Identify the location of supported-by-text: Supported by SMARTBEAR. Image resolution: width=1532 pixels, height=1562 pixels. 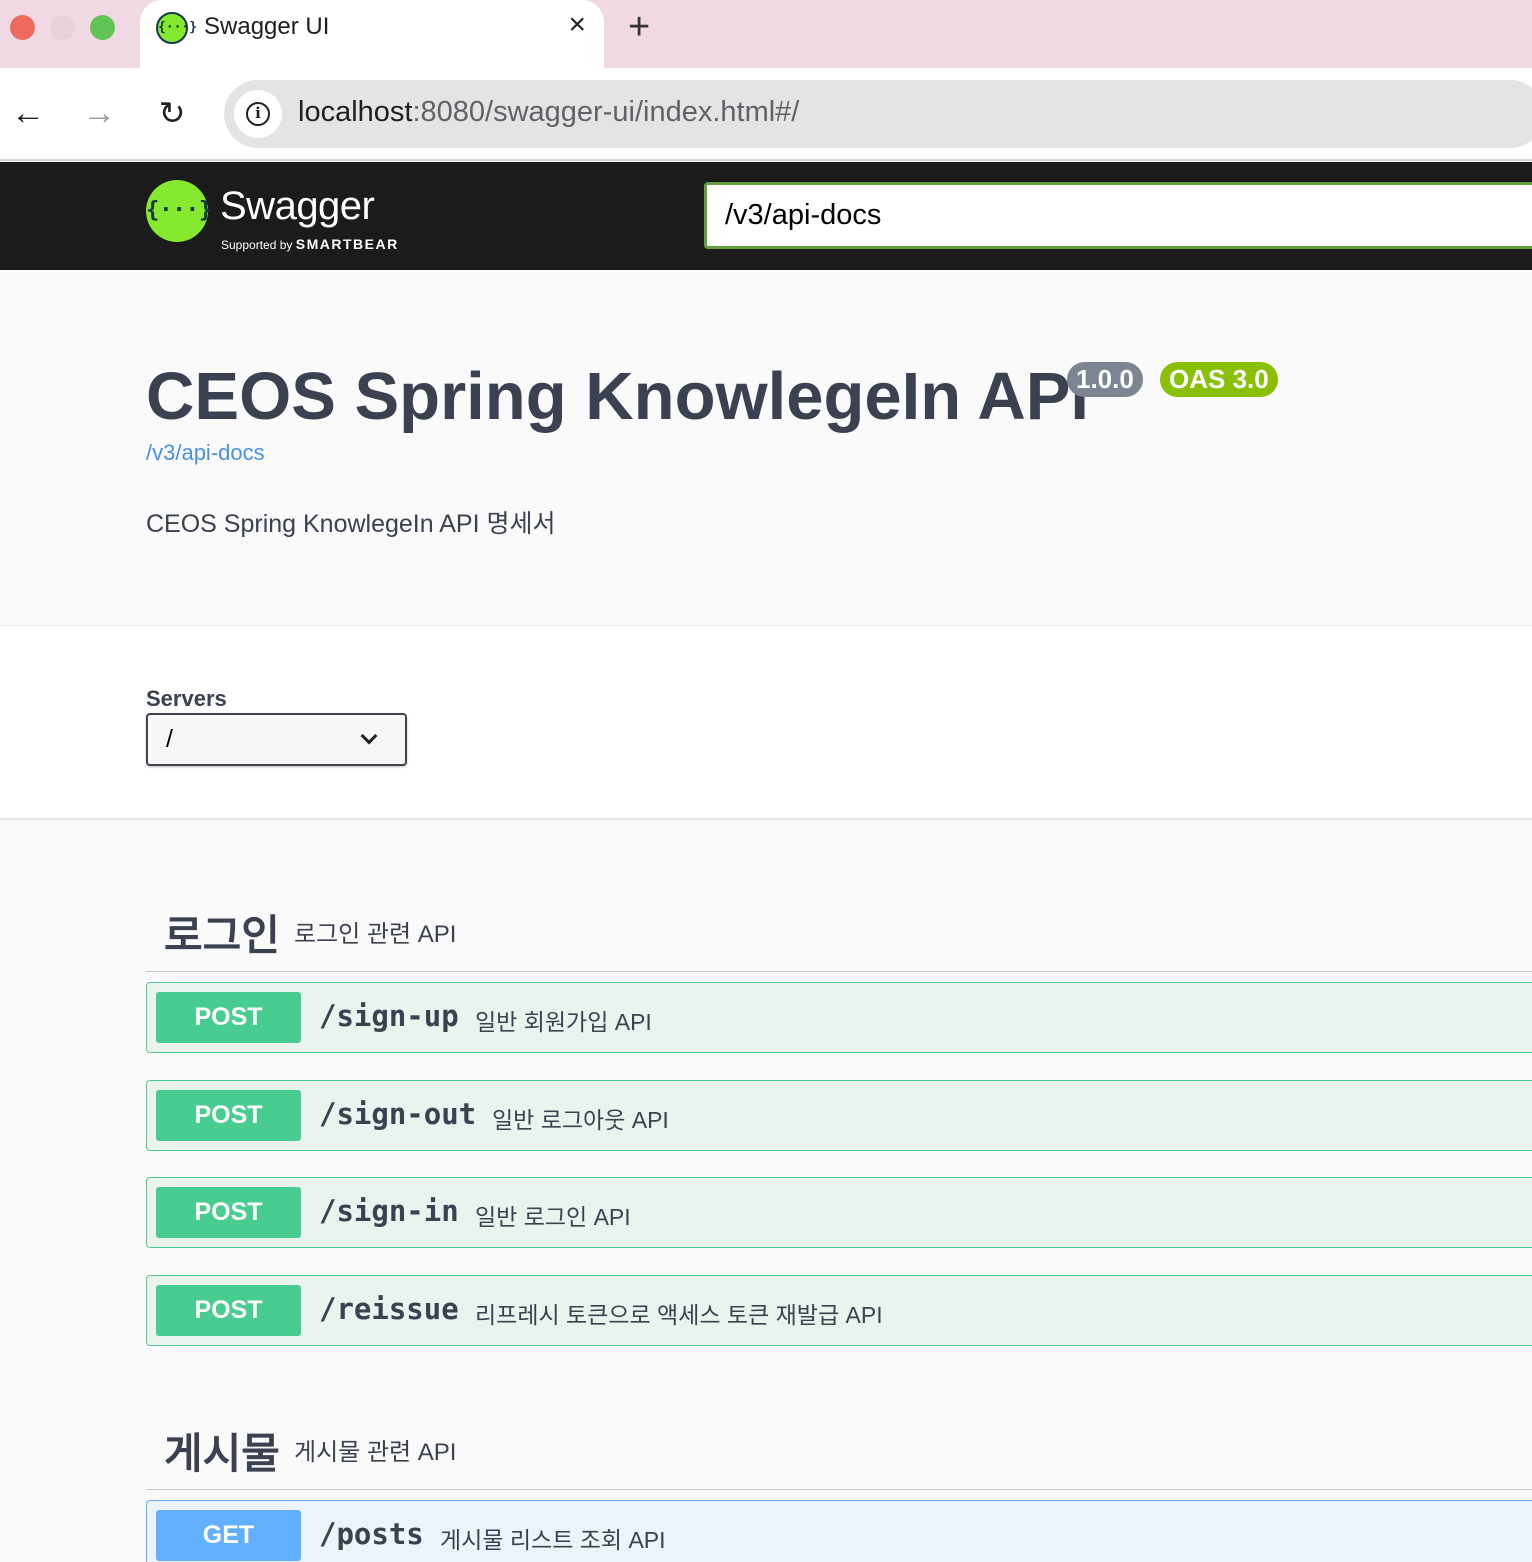
(310, 244).